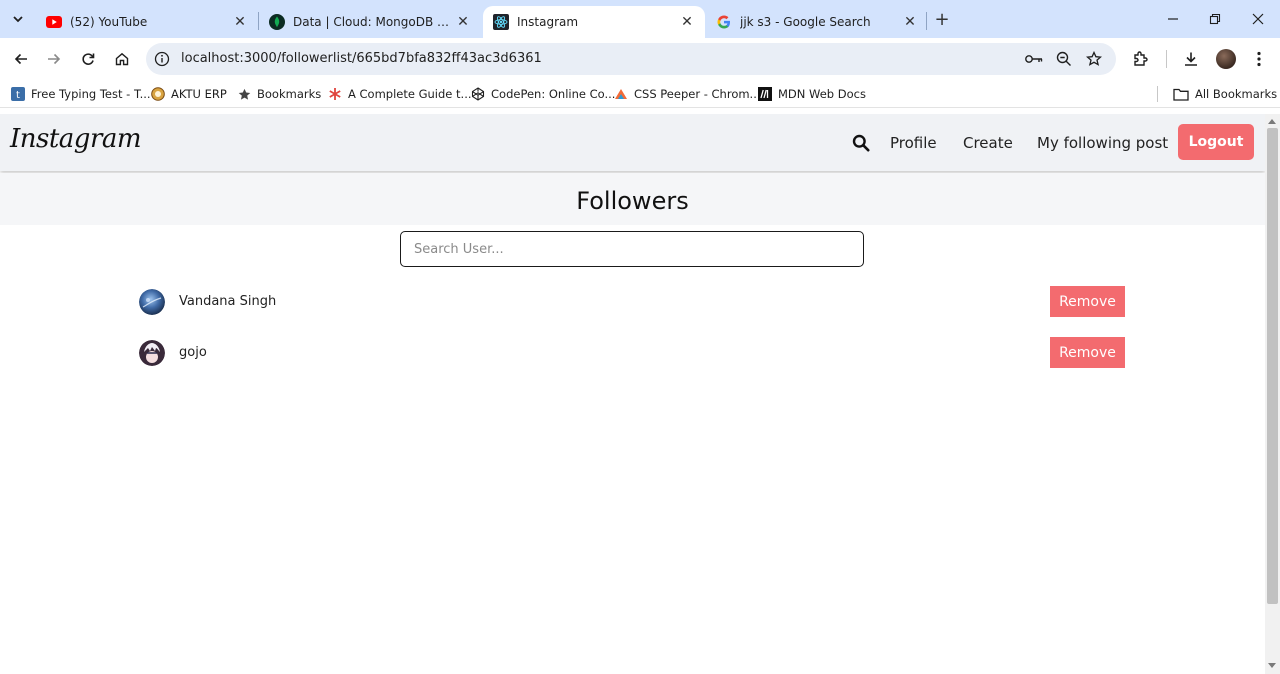 Image resolution: width=1280 pixels, height=674 pixels. Describe the element at coordinates (289, 94) in the screenshot. I see `bookmark-label: Bookmarks` at that location.